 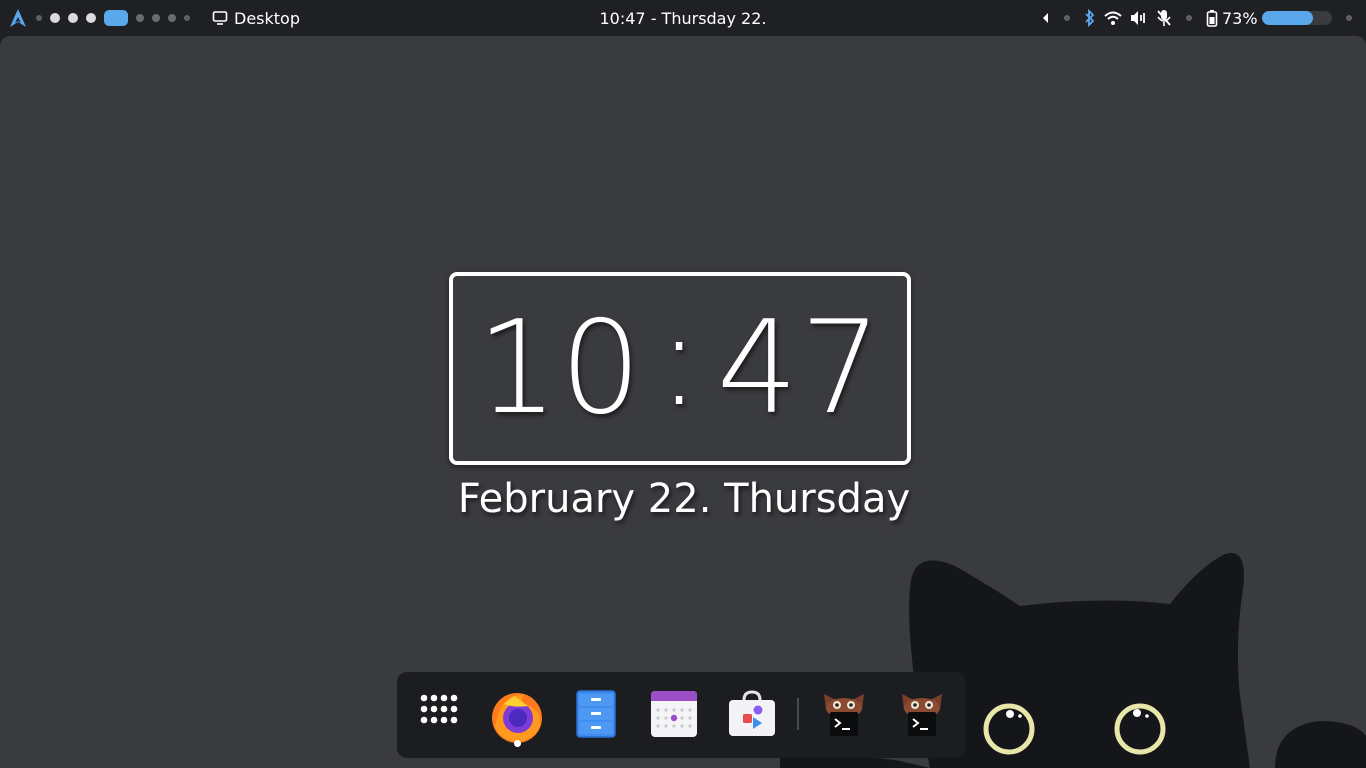 I want to click on dock, so click(x=681, y=715).